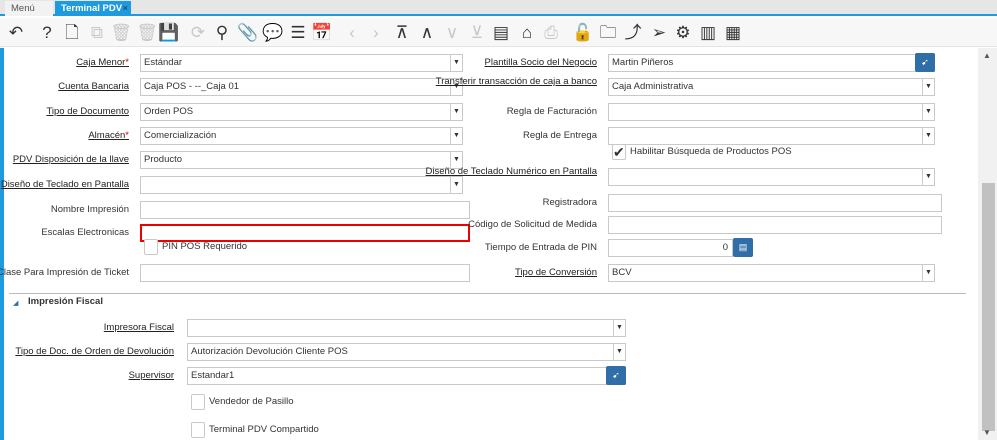  I want to click on vendedor-pasillo-checkbox, so click(198, 402).